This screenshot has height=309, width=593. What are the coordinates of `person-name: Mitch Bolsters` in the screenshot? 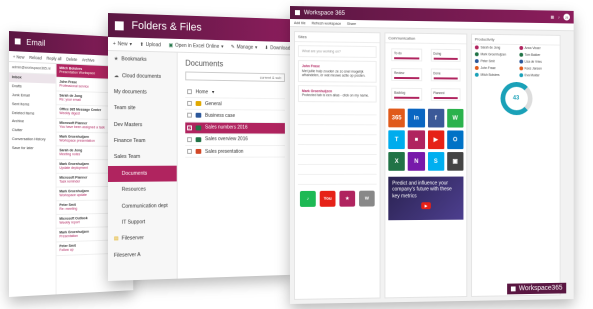 It's located at (490, 74).